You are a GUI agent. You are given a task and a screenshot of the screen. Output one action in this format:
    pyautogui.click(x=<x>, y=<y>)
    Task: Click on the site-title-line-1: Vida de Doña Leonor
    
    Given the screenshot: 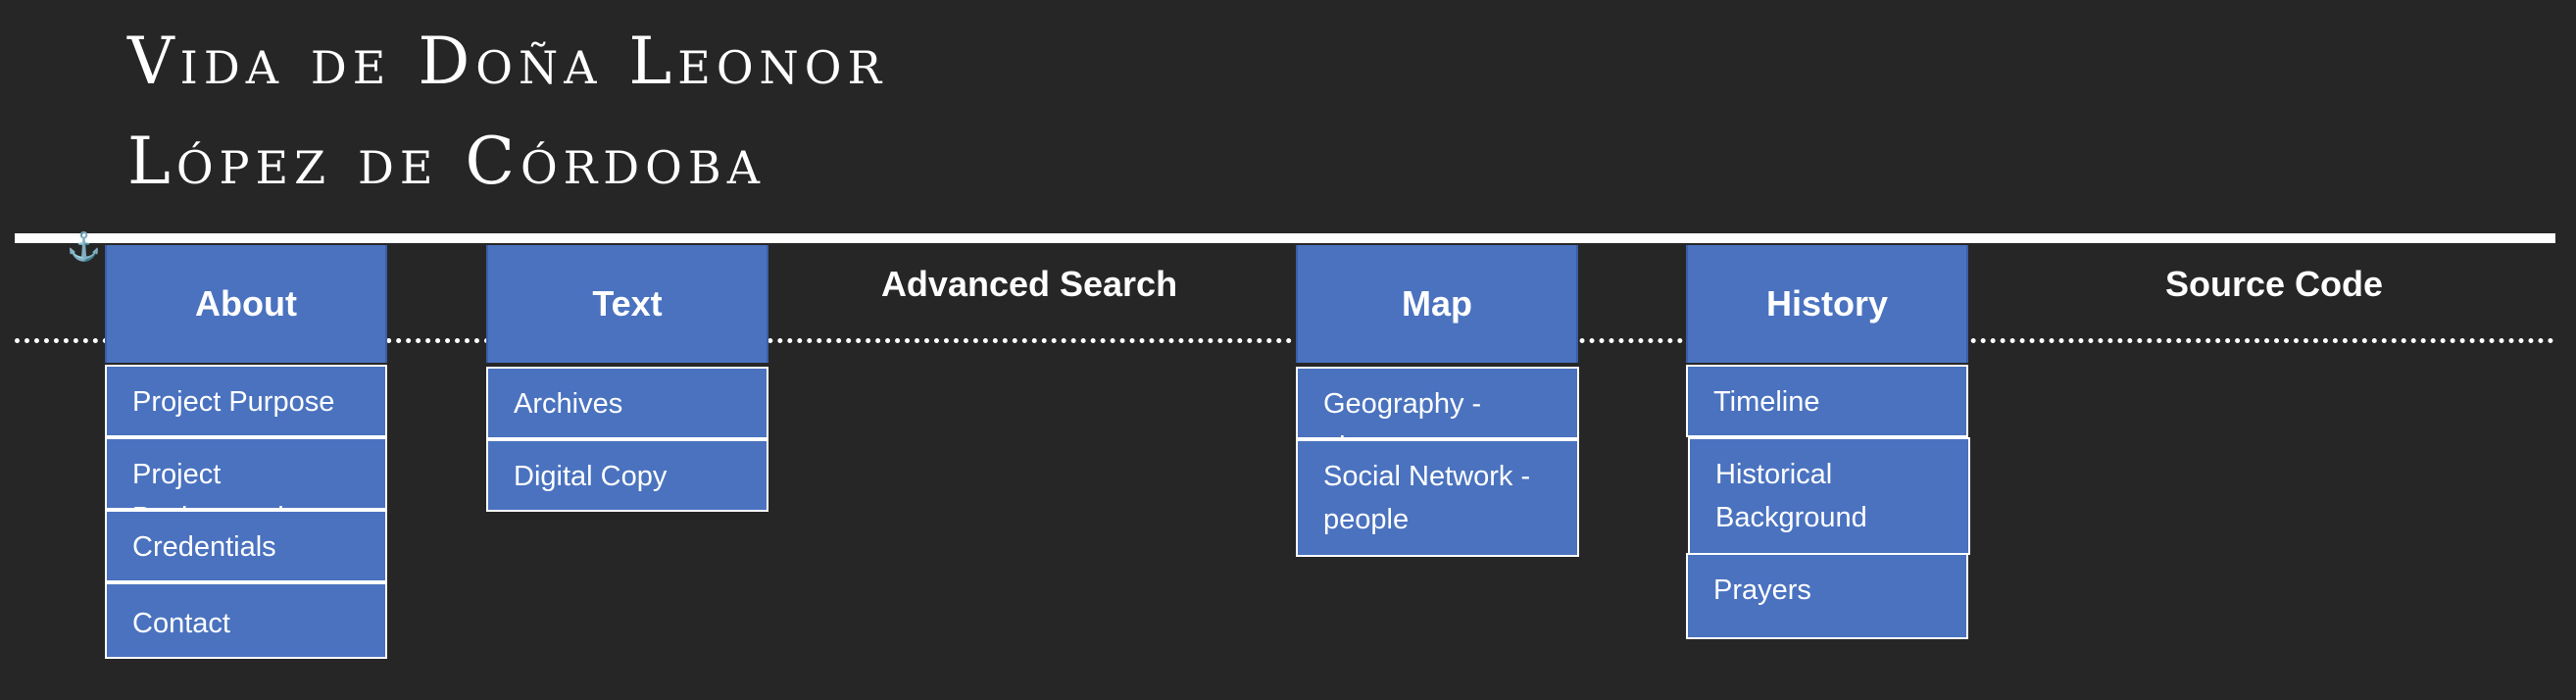 What is the action you would take?
    pyautogui.click(x=507, y=61)
    